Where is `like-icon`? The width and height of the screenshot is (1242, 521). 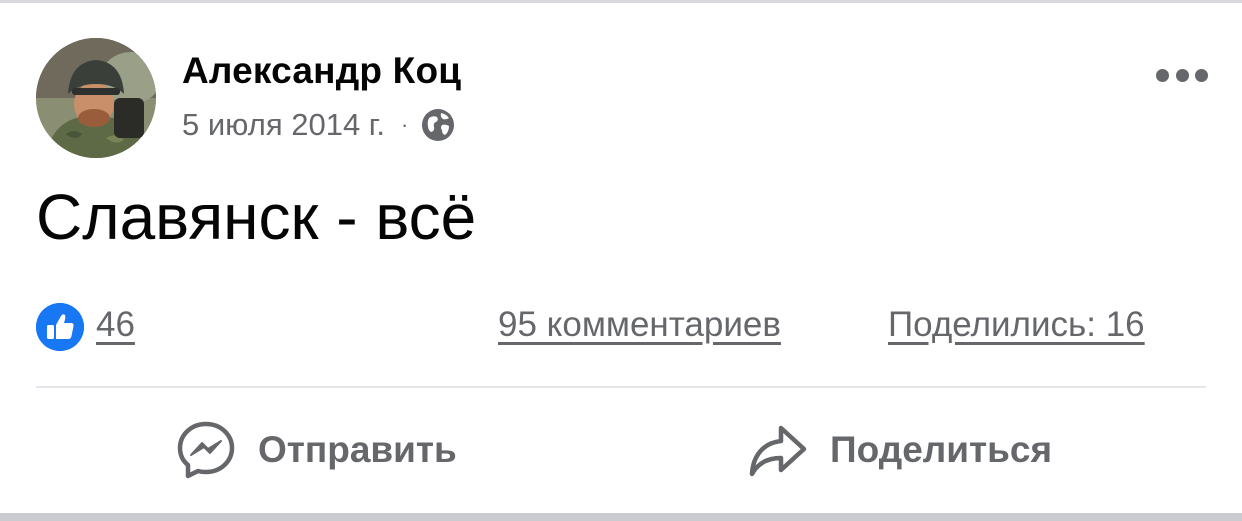
like-icon is located at coordinates (60, 327).